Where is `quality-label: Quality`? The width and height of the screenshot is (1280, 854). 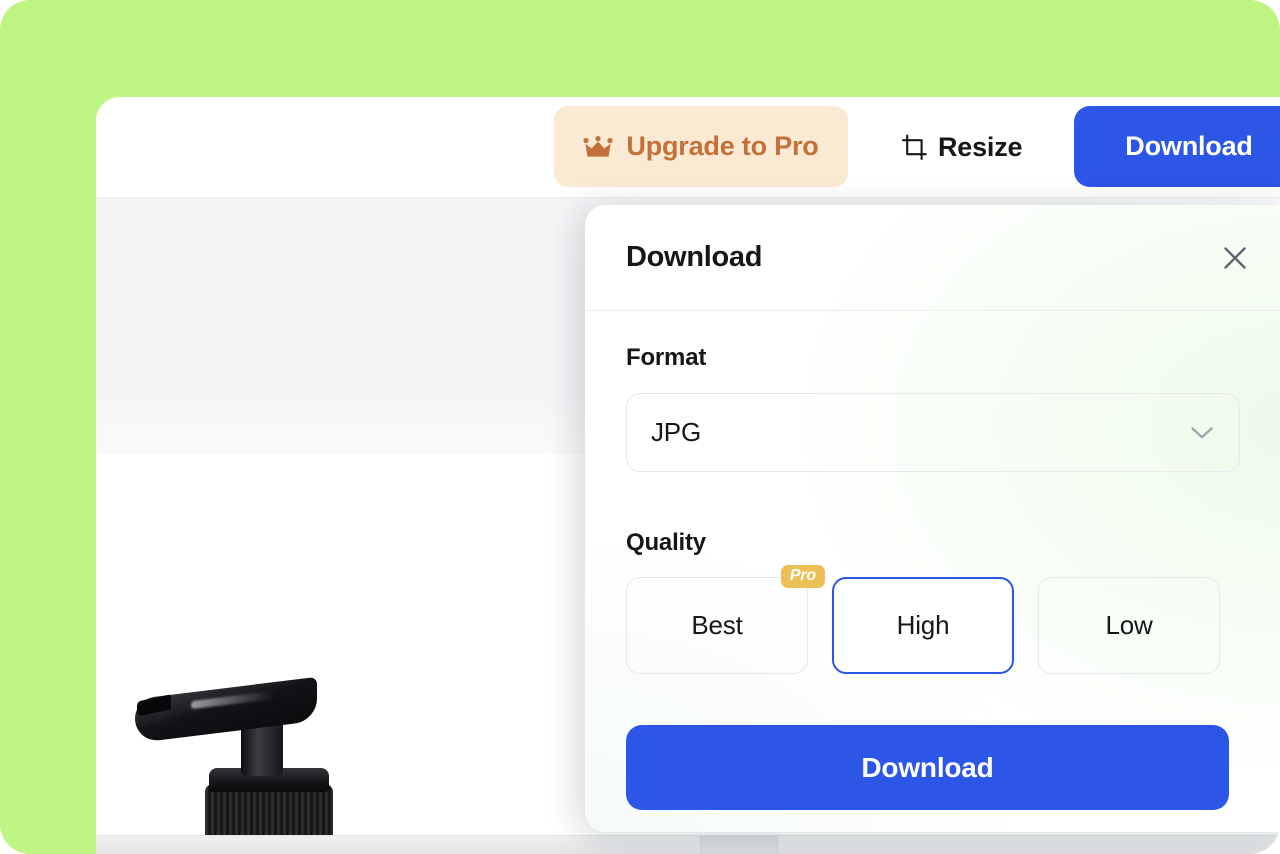 quality-label: Quality is located at coordinates (666, 542).